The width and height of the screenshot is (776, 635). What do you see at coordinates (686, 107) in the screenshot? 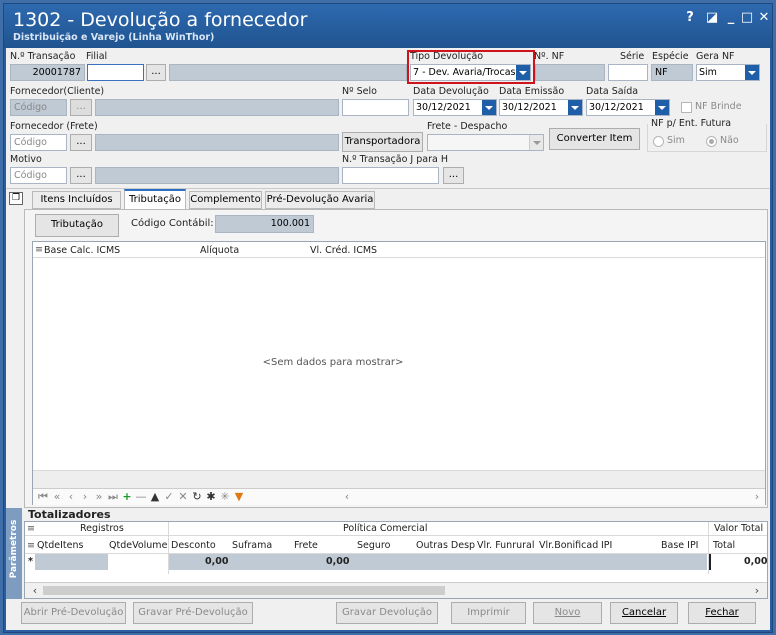
I see `nf-brinde-checkbox` at bounding box center [686, 107].